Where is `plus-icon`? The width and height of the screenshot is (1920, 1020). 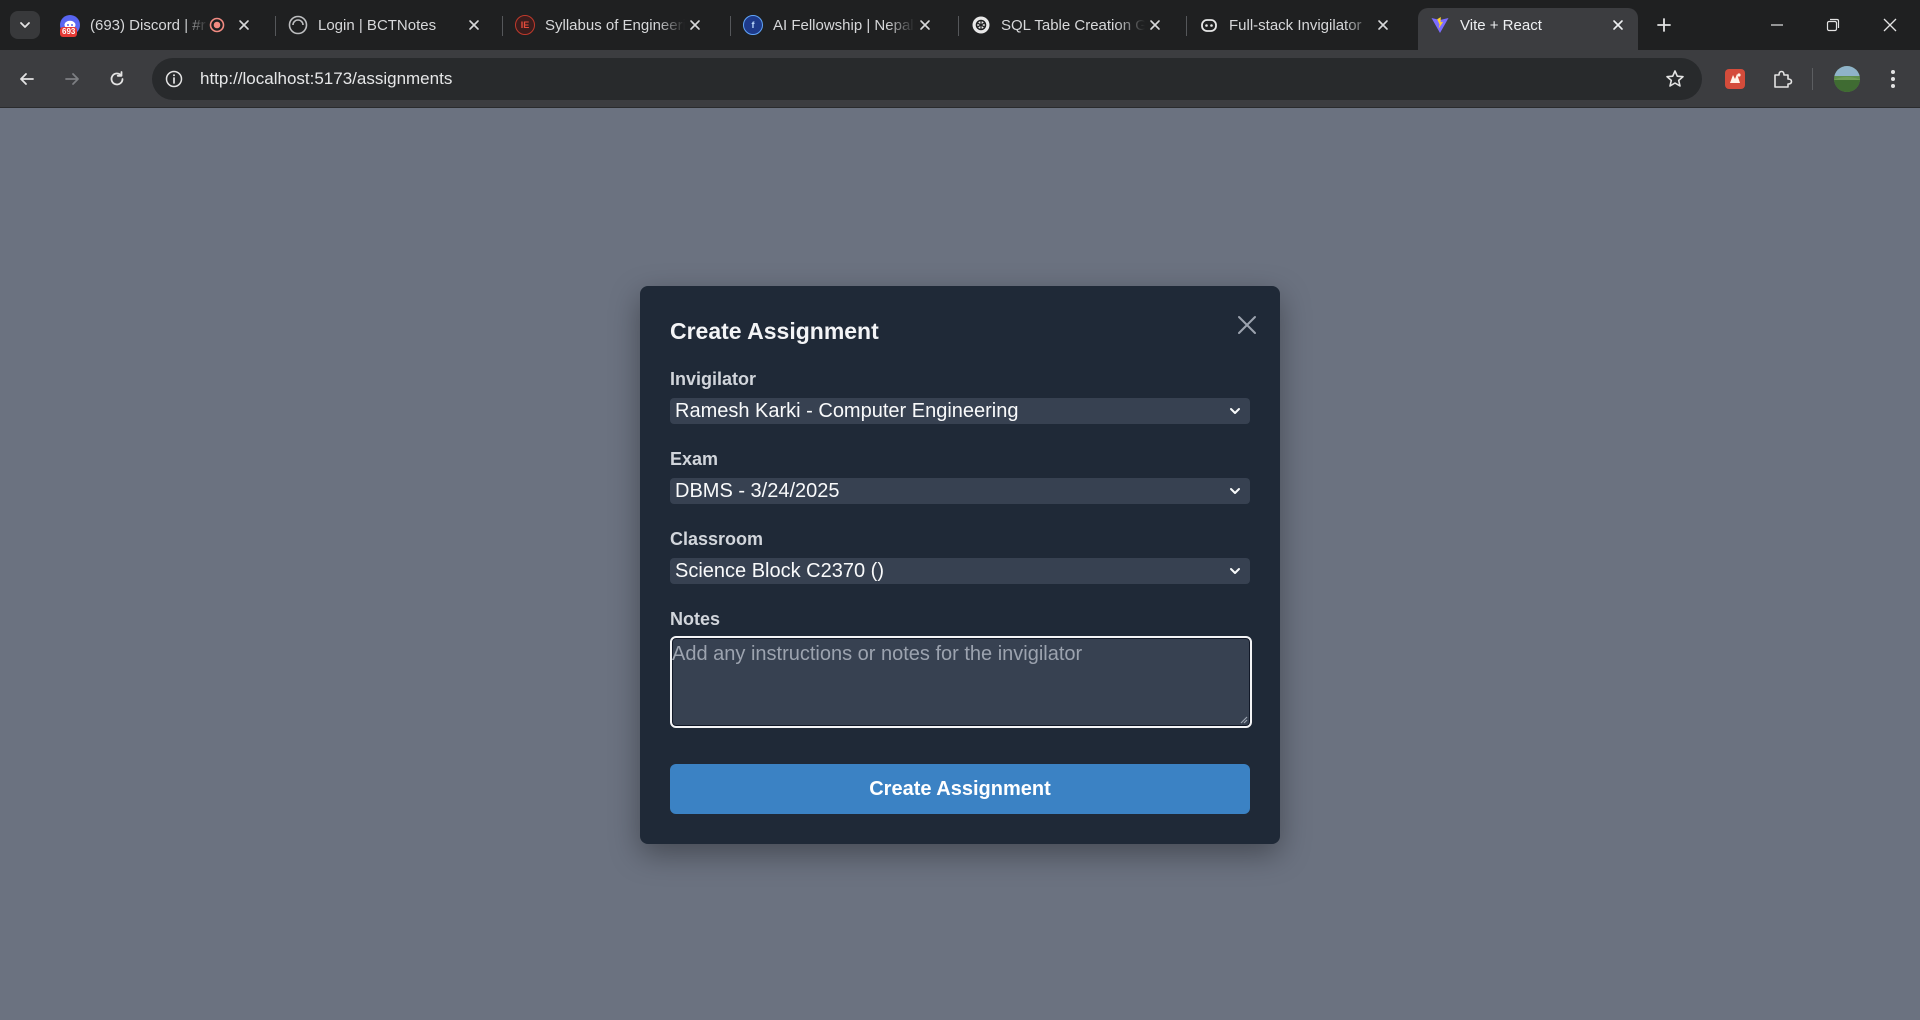
plus-icon is located at coordinates (1664, 25).